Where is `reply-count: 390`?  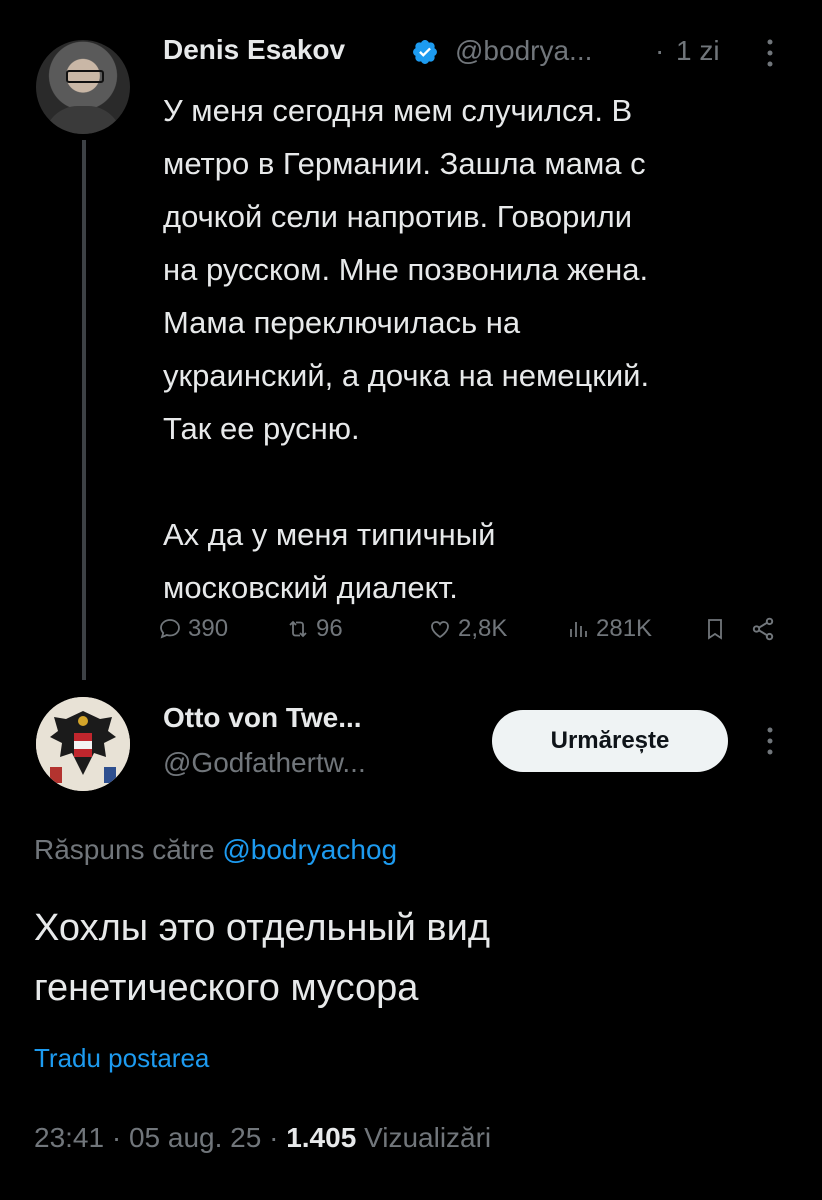 reply-count: 390 is located at coordinates (208, 628).